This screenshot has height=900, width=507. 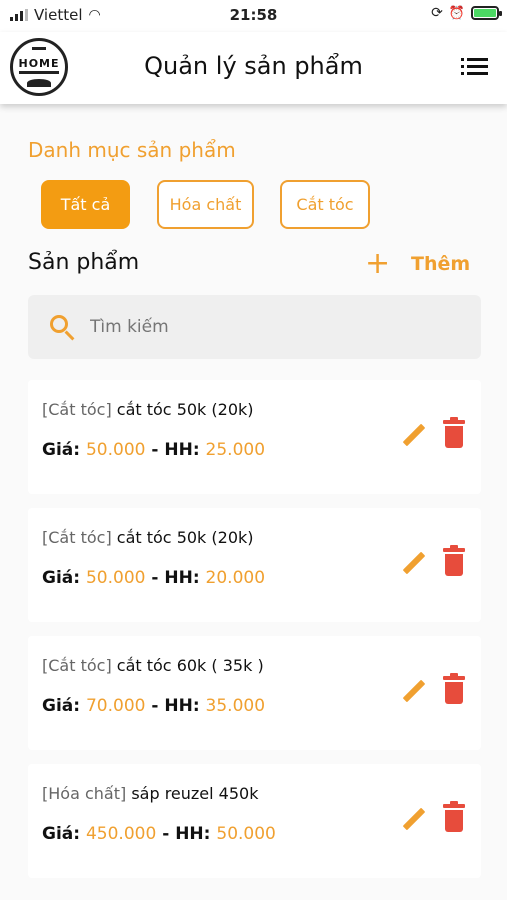 I want to click on app-header: HOME Quản lý sản phẩm, so click(x=253, y=68).